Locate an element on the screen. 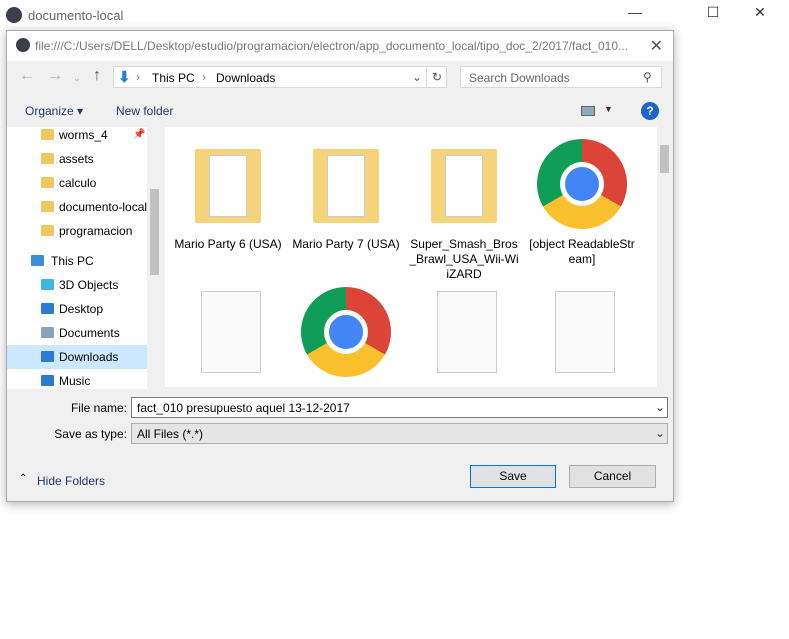  download-icon is located at coordinates (47, 356).